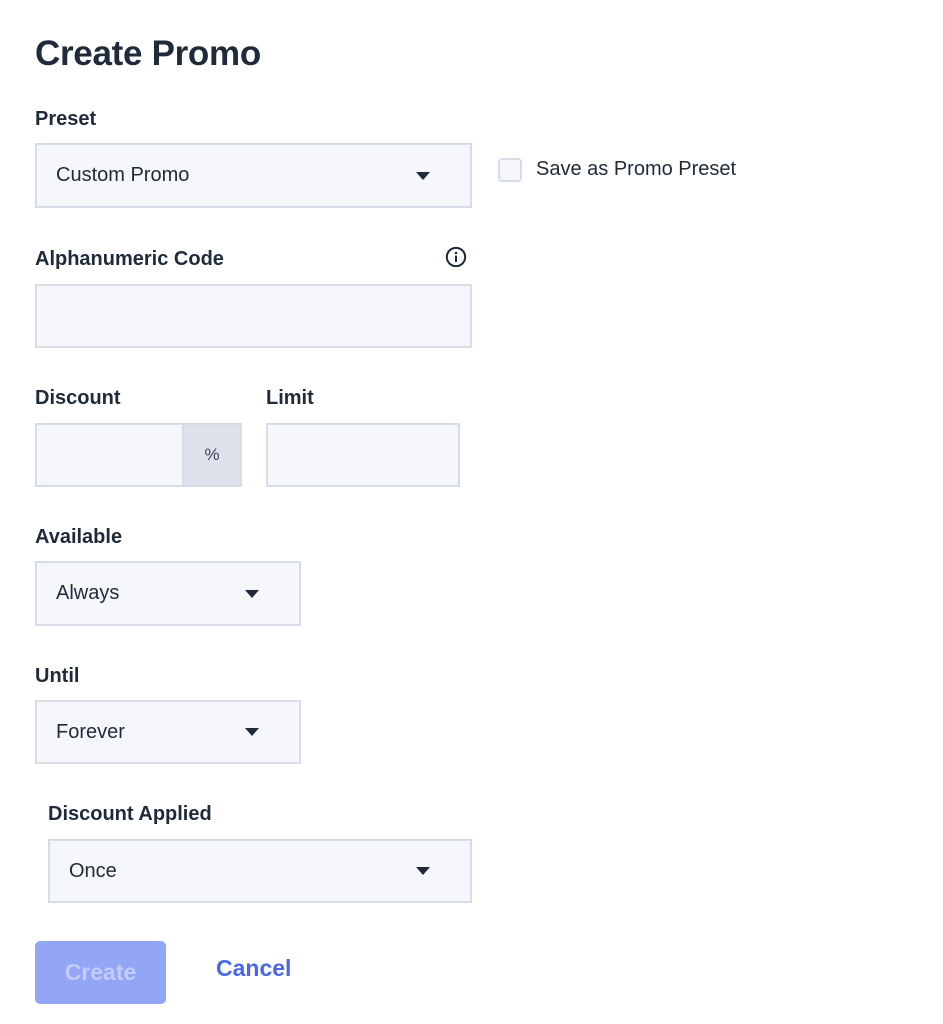 The height and width of the screenshot is (1024, 943). Describe the element at coordinates (456, 257) in the screenshot. I see `info-icon` at that location.